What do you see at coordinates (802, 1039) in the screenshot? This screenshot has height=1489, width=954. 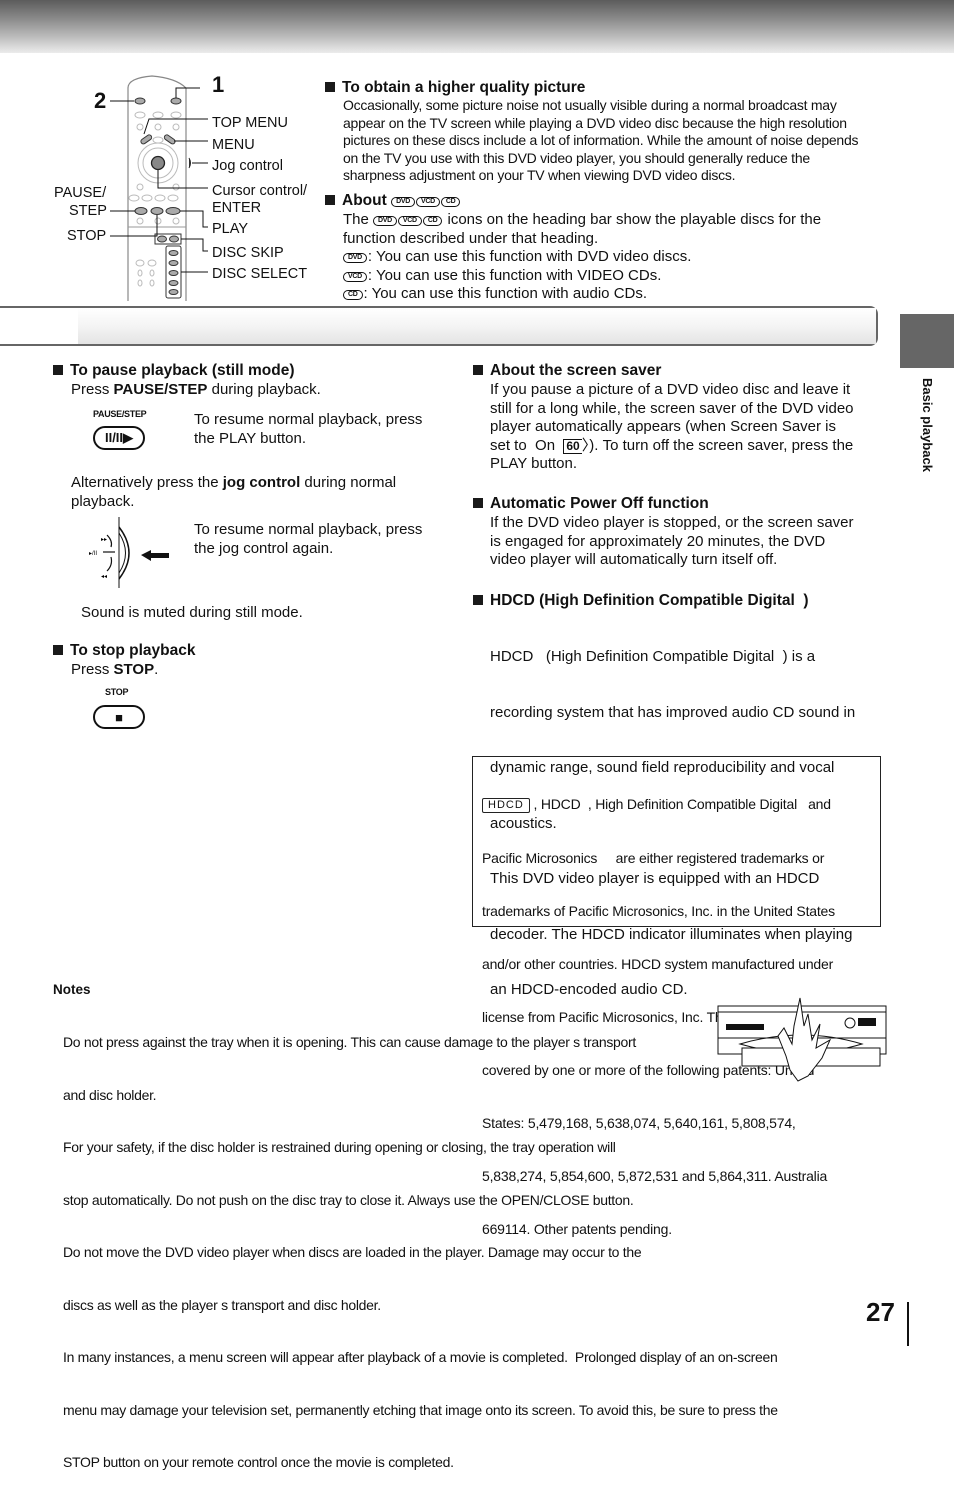 I see `dvd-player-tray-warning-illustration` at bounding box center [802, 1039].